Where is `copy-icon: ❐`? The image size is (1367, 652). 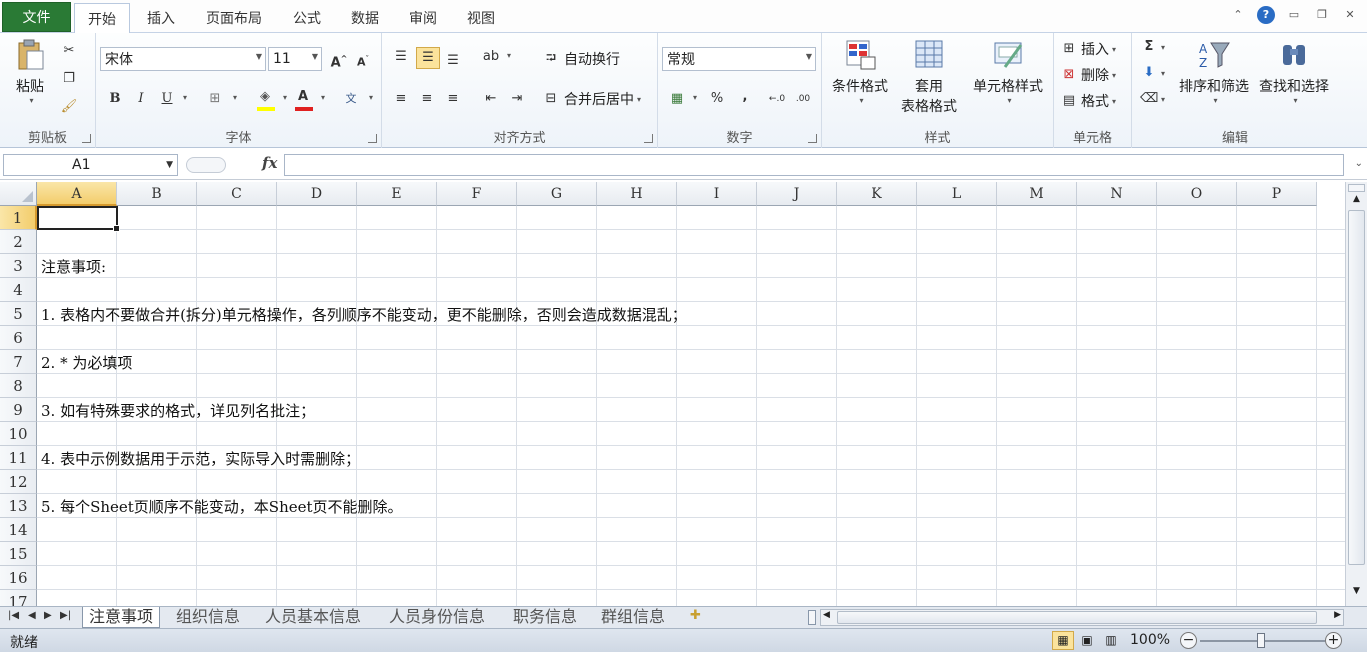
copy-icon: ❐ is located at coordinates (69, 79).